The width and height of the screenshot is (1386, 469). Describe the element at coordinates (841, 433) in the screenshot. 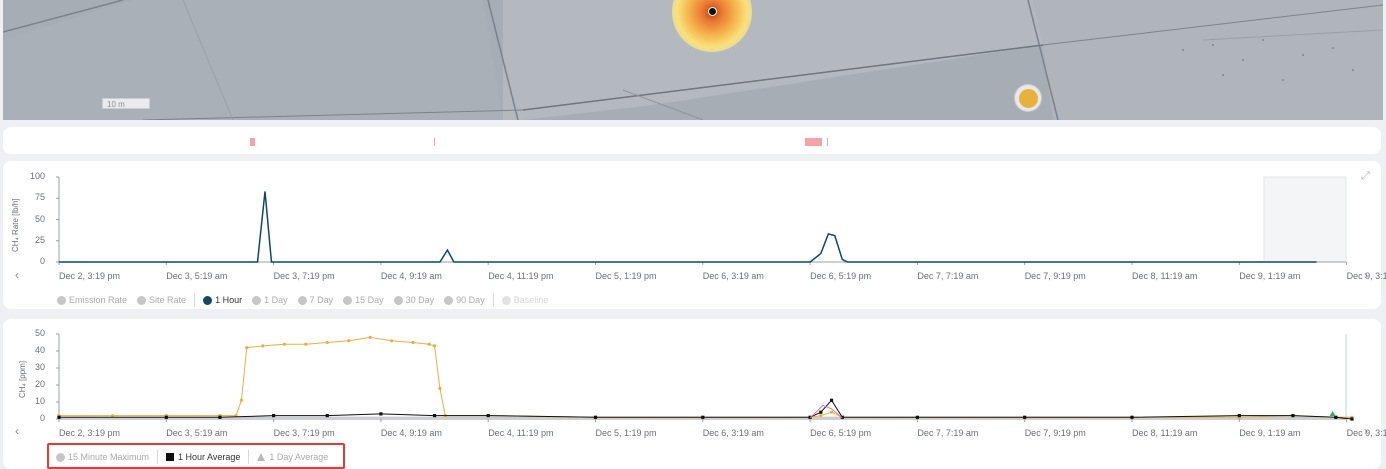

I see `conc-x-tick-label: Dec 6, 5:19 pm` at that location.